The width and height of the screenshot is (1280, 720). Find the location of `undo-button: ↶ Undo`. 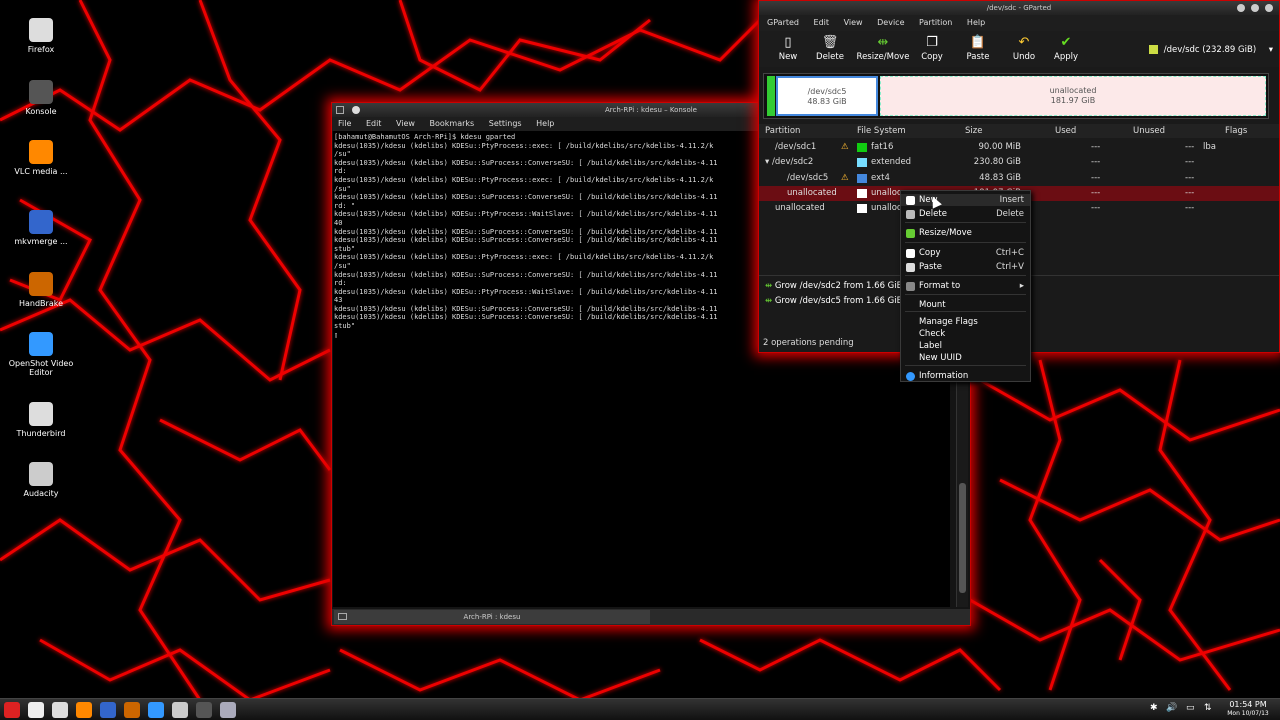

undo-button: ↶ Undo is located at coordinates (1024, 48).